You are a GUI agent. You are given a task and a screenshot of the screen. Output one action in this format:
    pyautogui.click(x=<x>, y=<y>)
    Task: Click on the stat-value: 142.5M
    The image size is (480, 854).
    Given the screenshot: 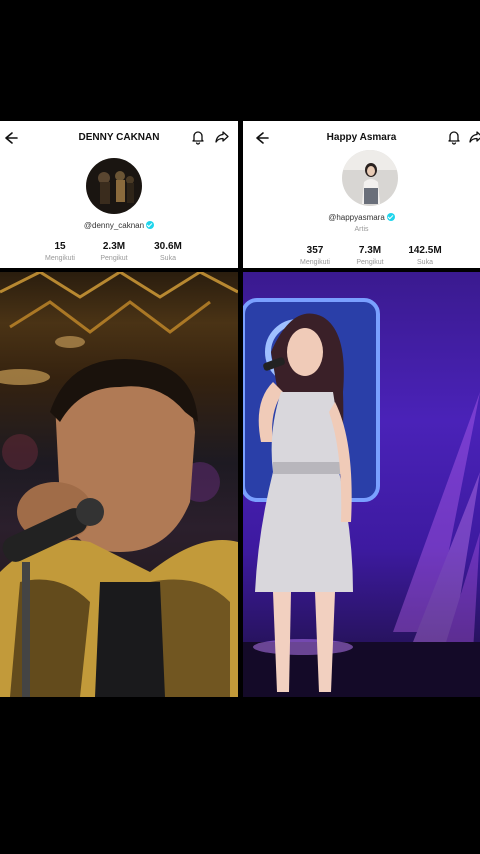 What is the action you would take?
    pyautogui.click(x=425, y=250)
    